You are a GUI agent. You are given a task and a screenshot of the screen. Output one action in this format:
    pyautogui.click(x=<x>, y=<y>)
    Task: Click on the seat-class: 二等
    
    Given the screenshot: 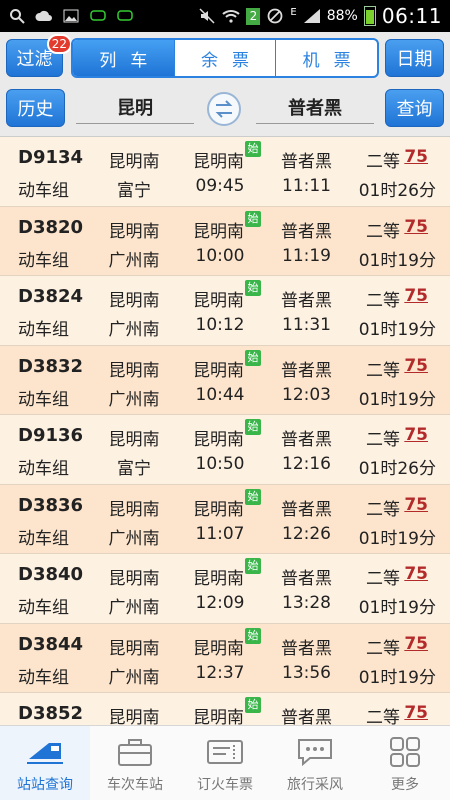 What is the action you would take?
    pyautogui.click(x=383, y=716)
    